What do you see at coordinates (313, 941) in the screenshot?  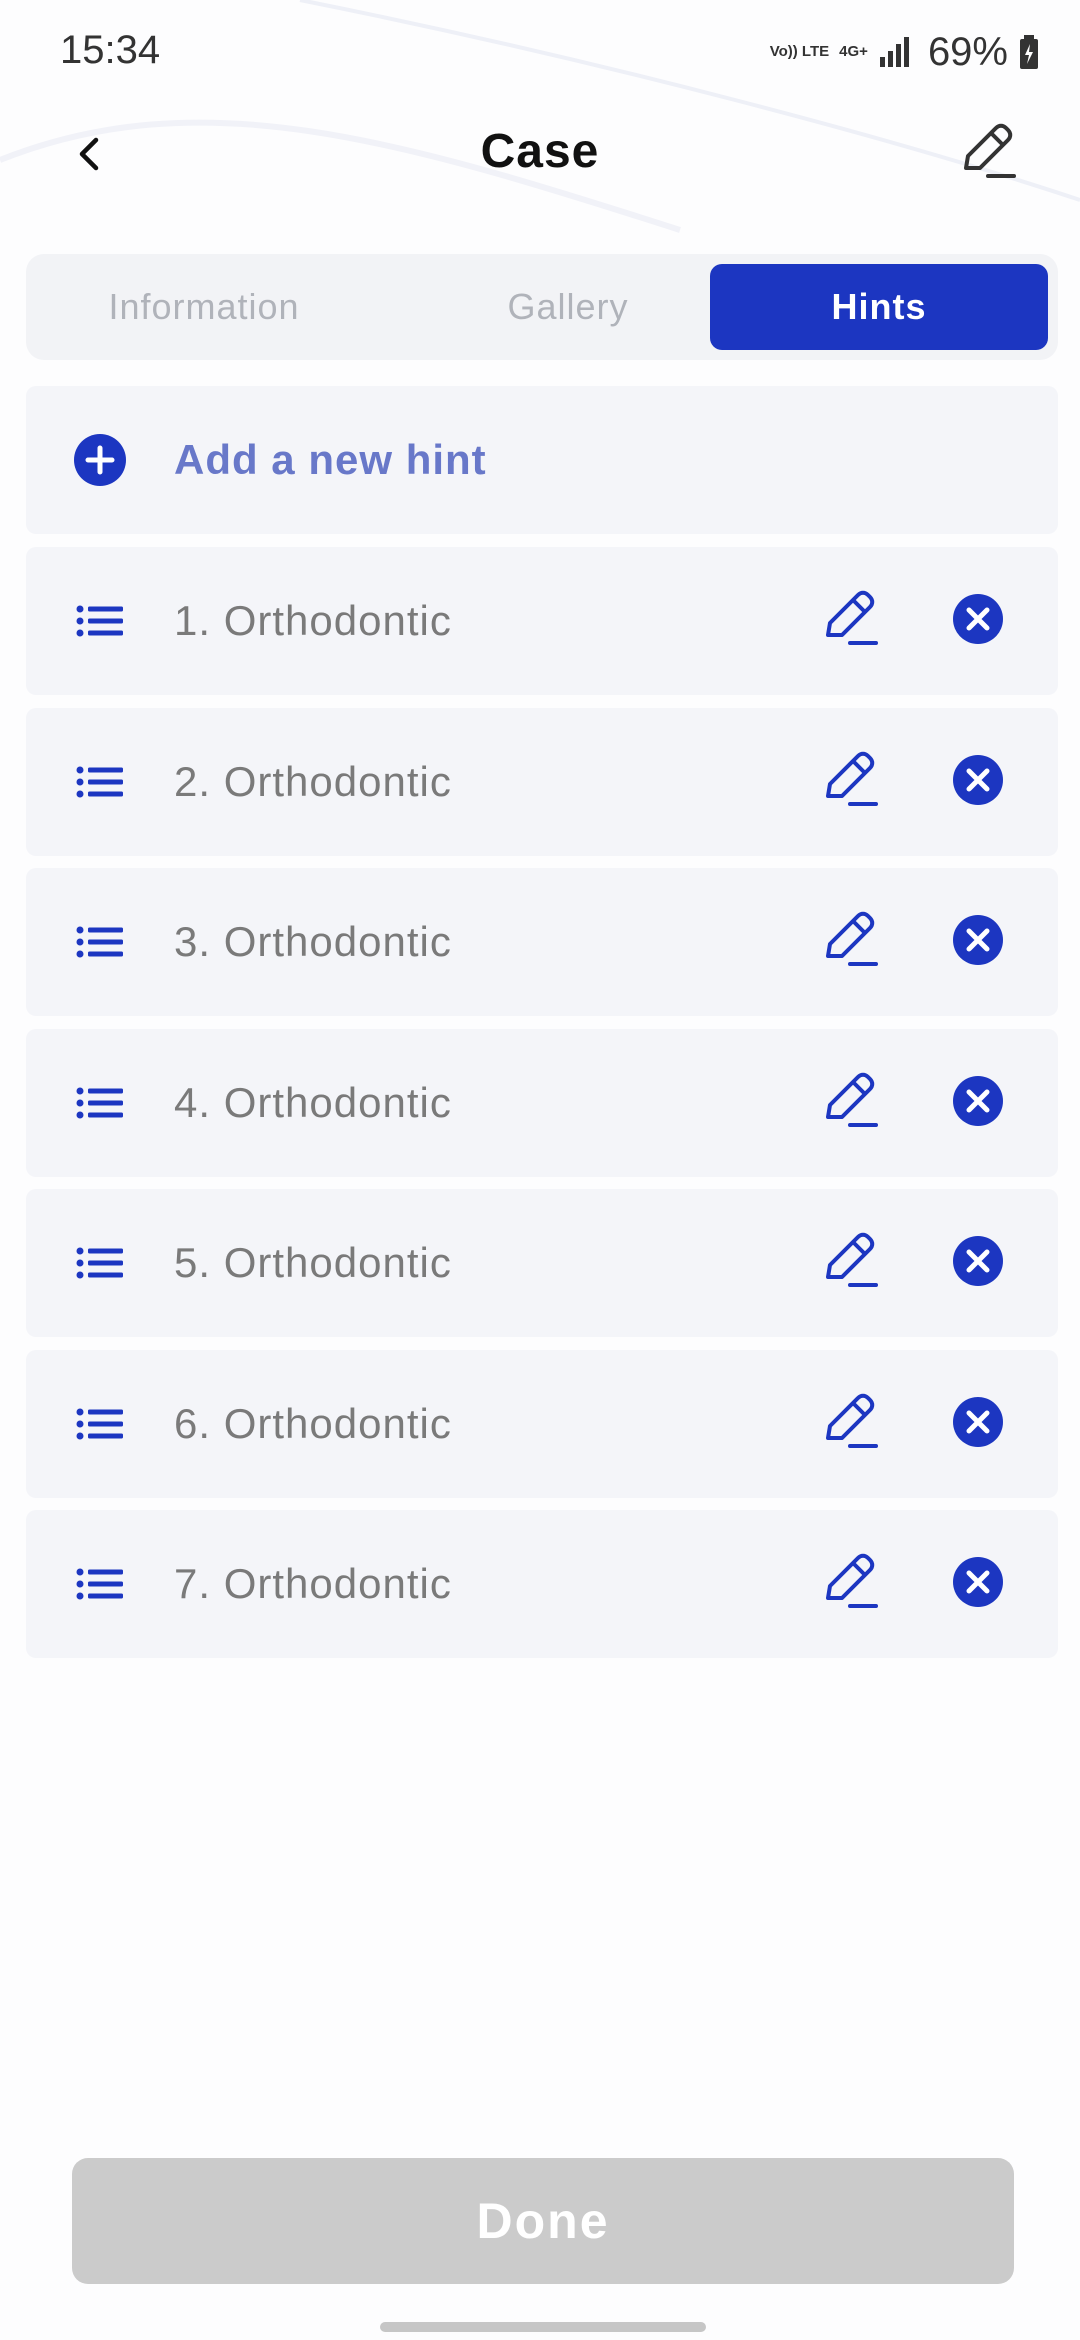 I see `hint-label: 3. Orthodontic` at bounding box center [313, 941].